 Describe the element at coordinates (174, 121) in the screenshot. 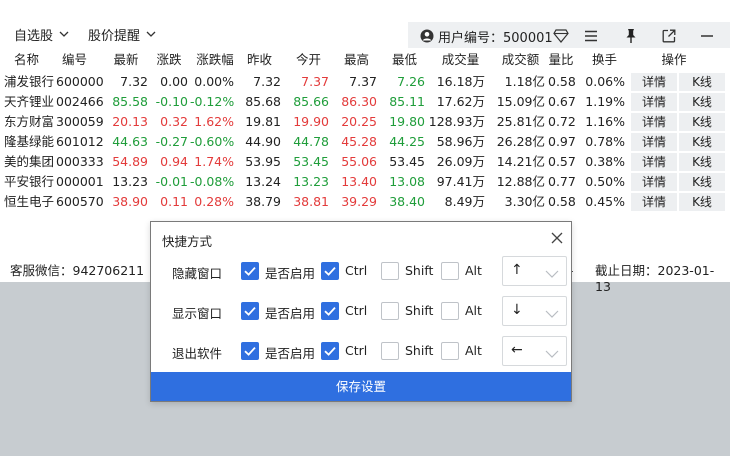

I see `cell-change: 0.32` at that location.